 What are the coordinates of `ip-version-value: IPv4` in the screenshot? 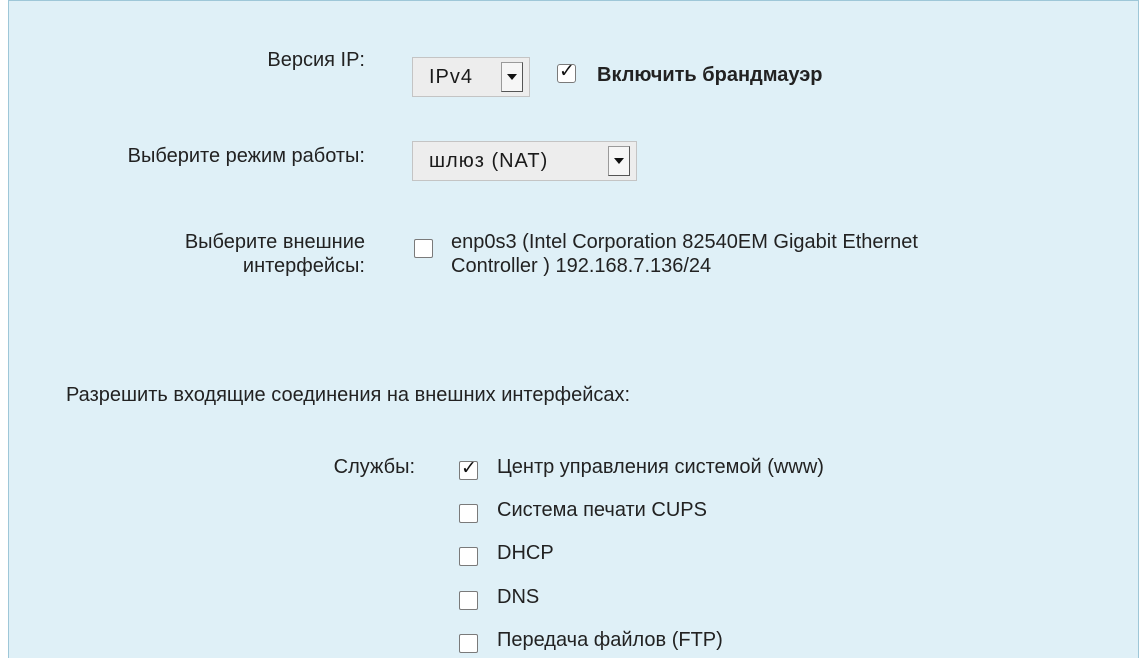 It's located at (451, 76).